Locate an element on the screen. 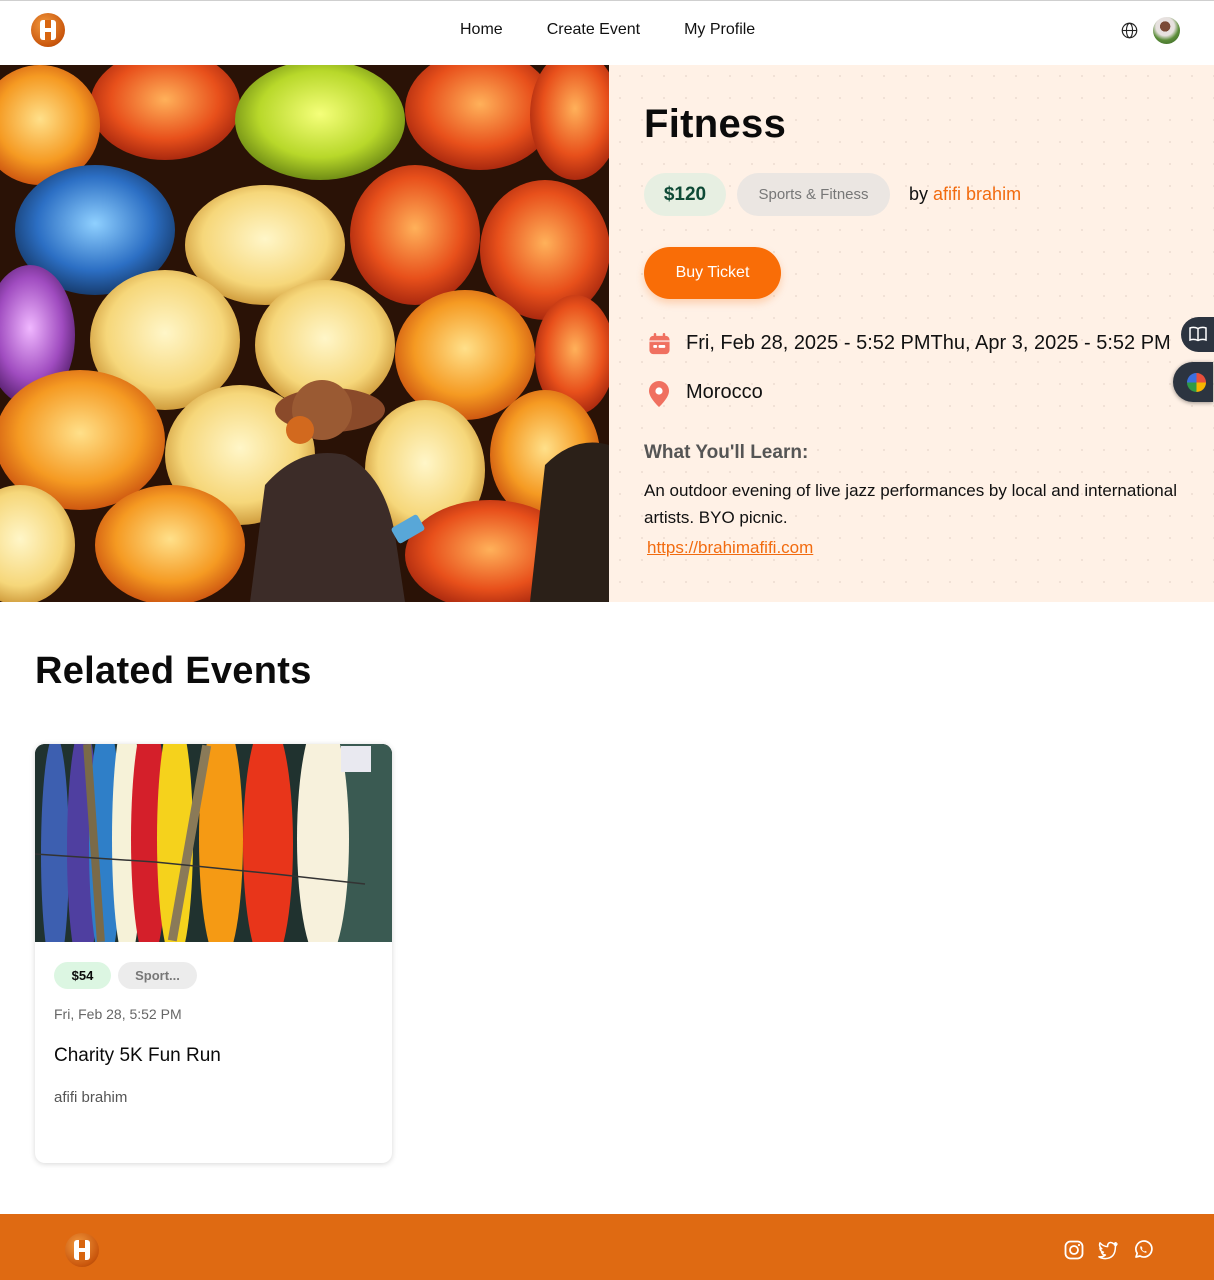  footer-logo is located at coordinates (82, 1250).